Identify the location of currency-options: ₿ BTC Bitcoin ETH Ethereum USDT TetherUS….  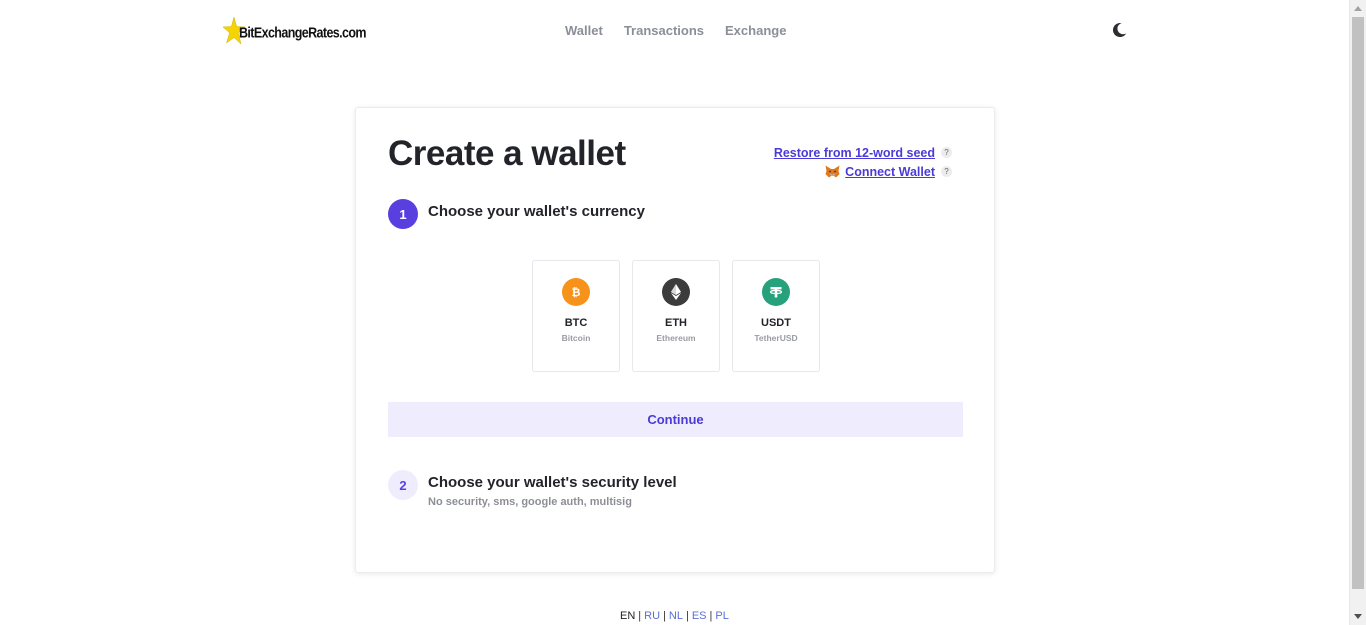
(676, 316).